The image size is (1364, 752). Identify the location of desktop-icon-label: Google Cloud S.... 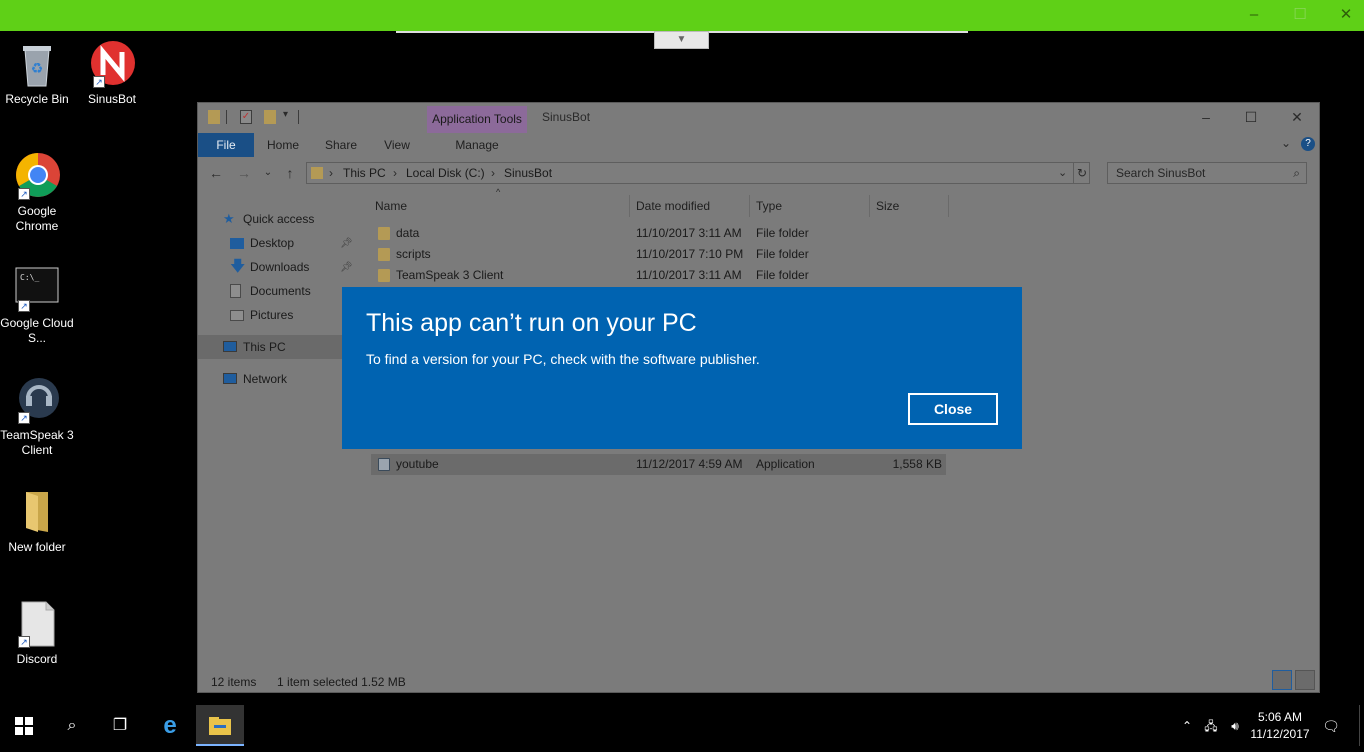
(37, 330).